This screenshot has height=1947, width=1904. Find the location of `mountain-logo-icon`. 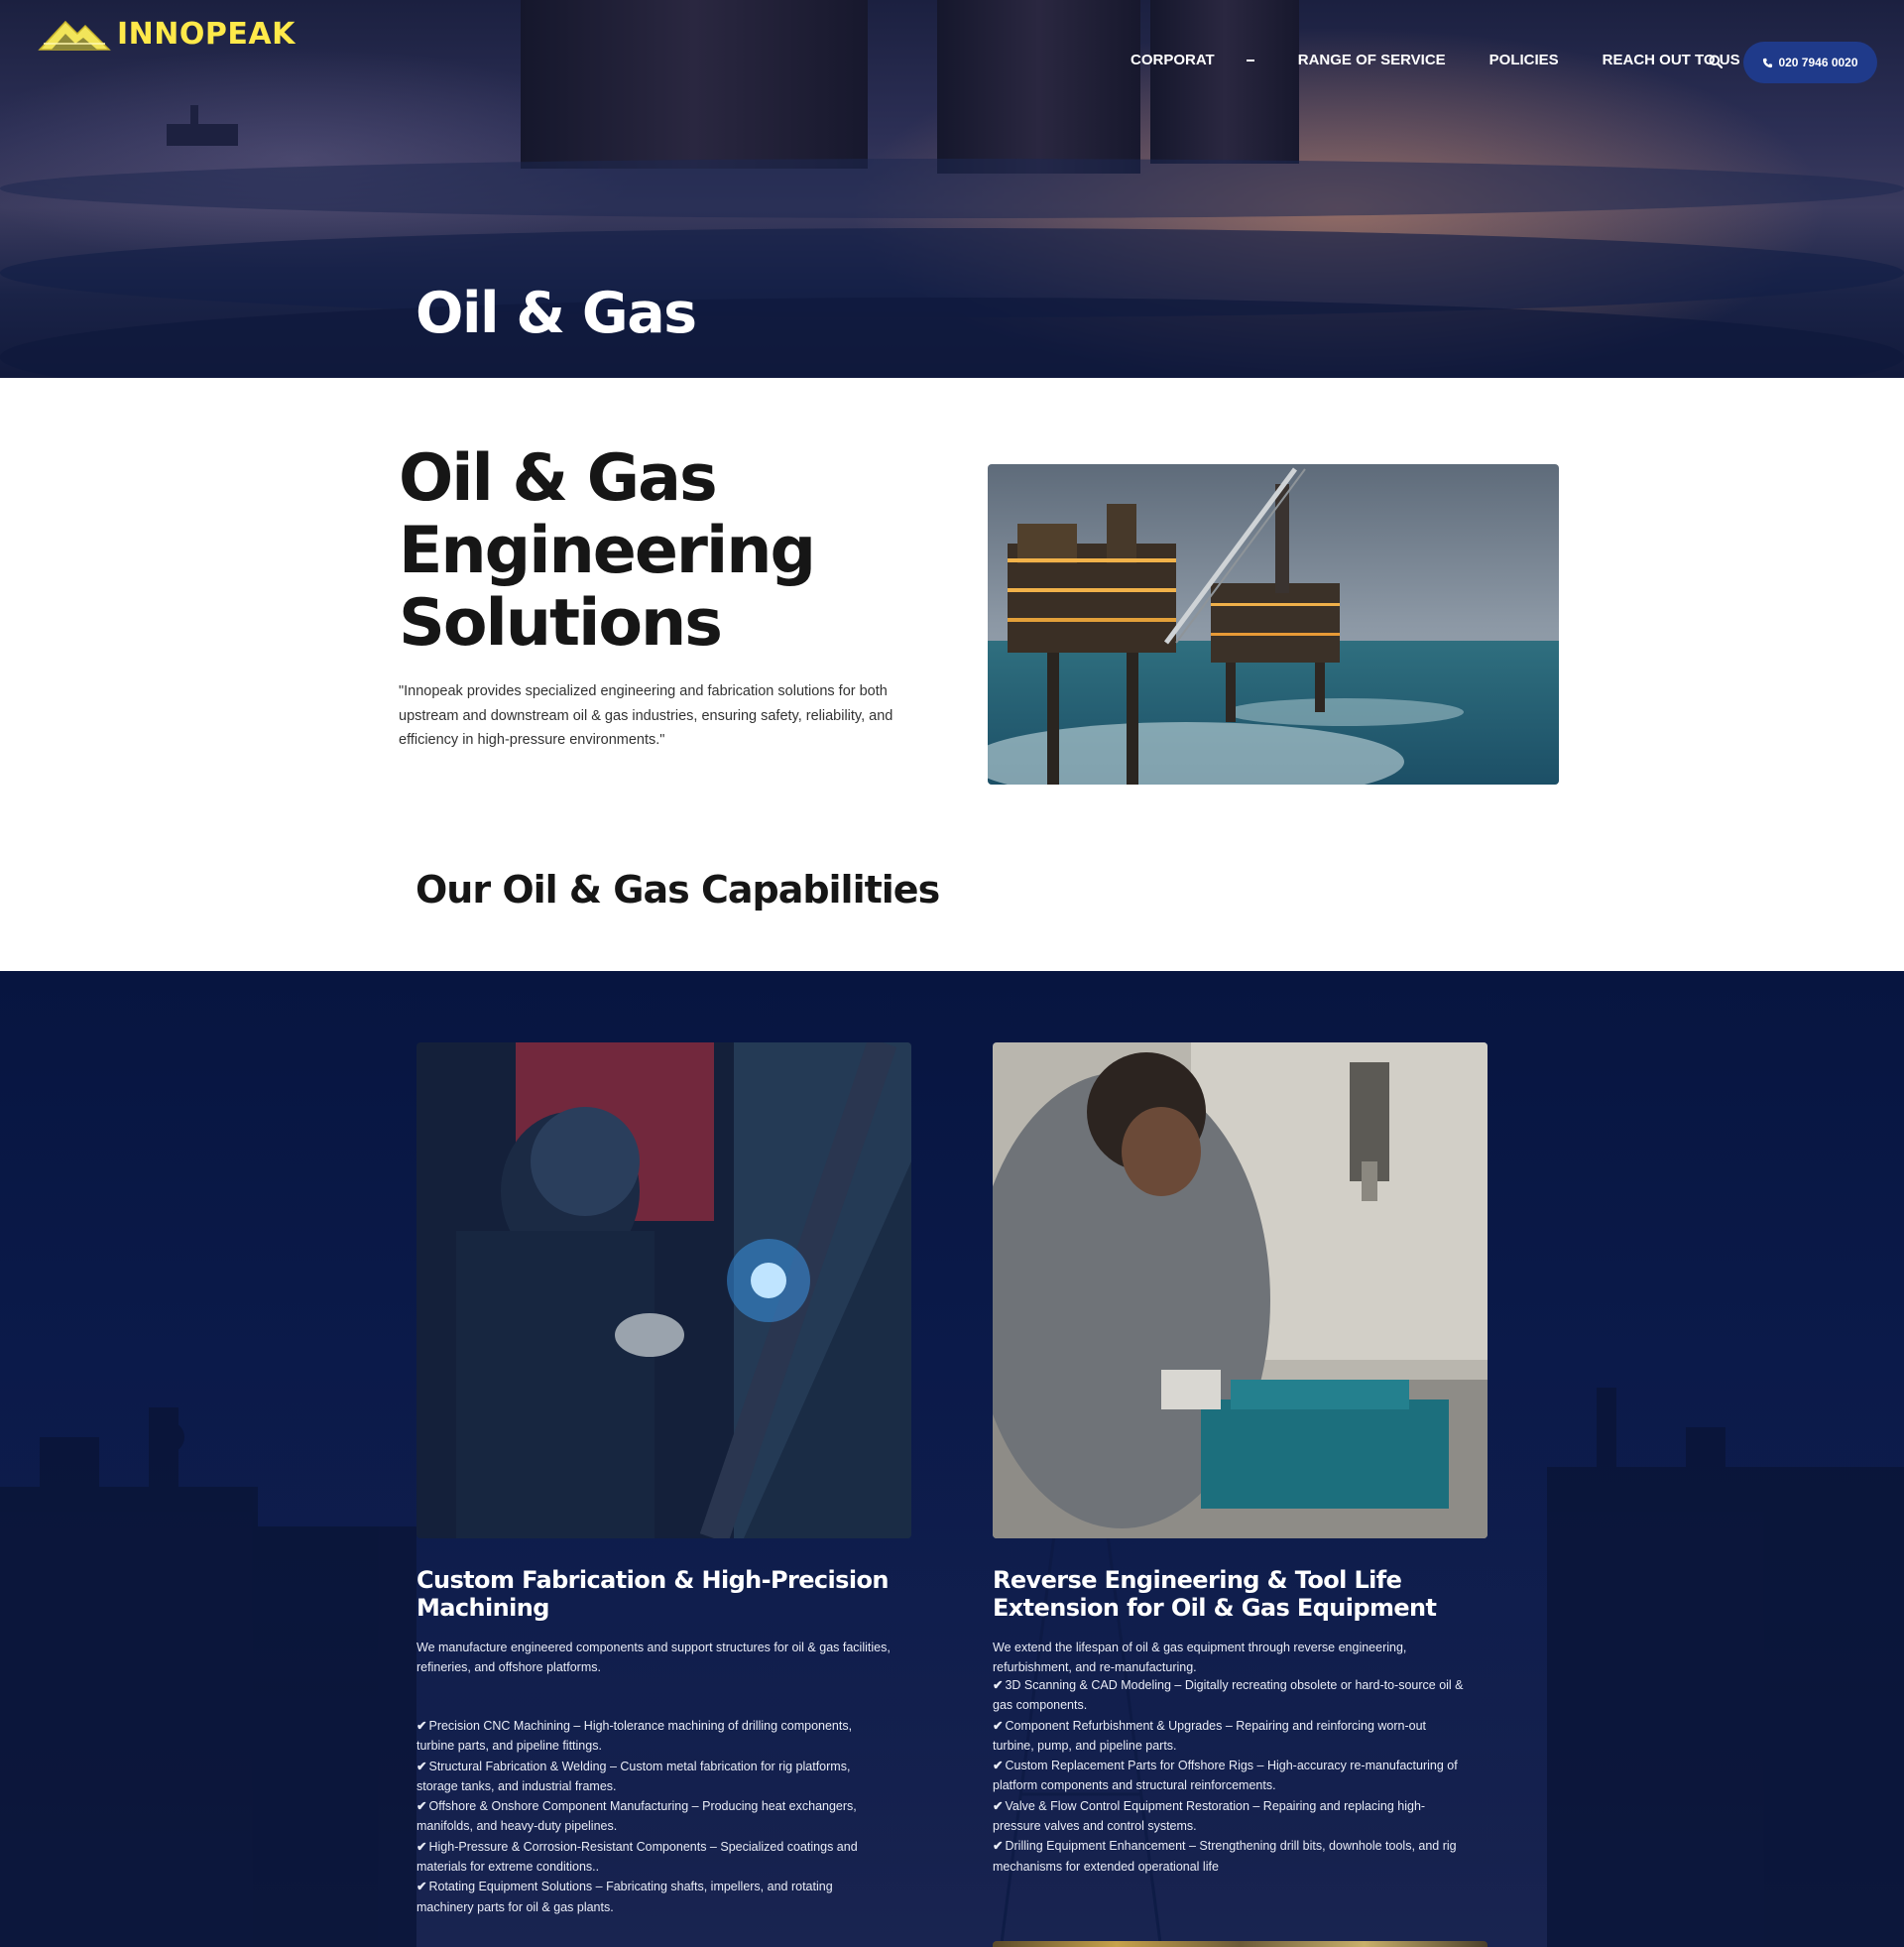

mountain-logo-icon is located at coordinates (74, 35).